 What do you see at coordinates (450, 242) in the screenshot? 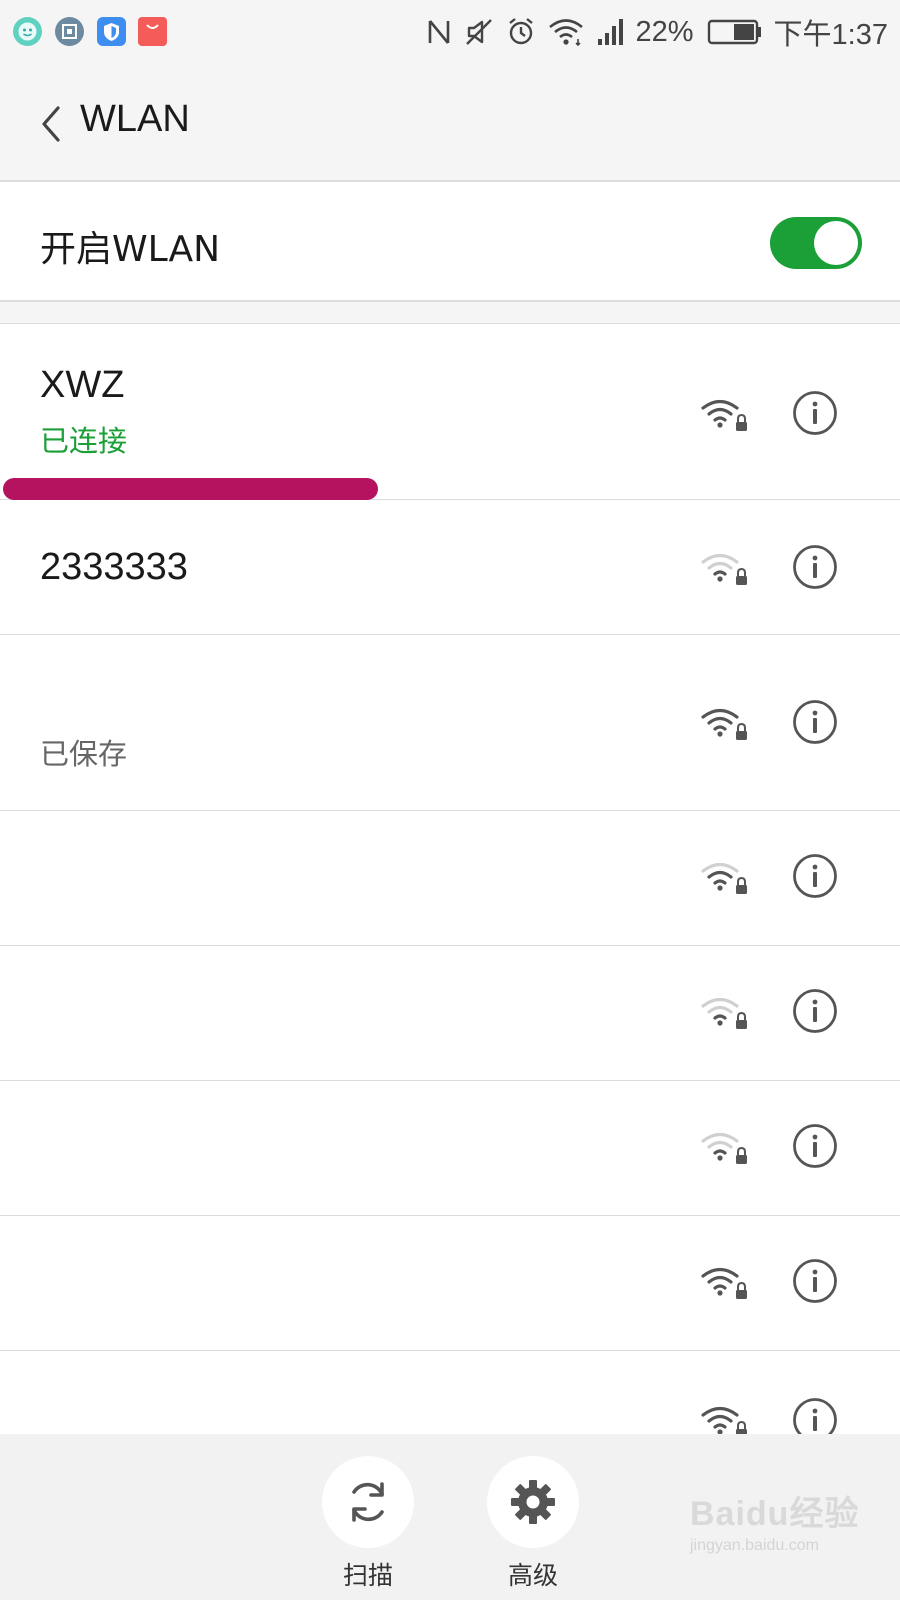
I see `wlan-switch-row: 开启WLAN` at bounding box center [450, 242].